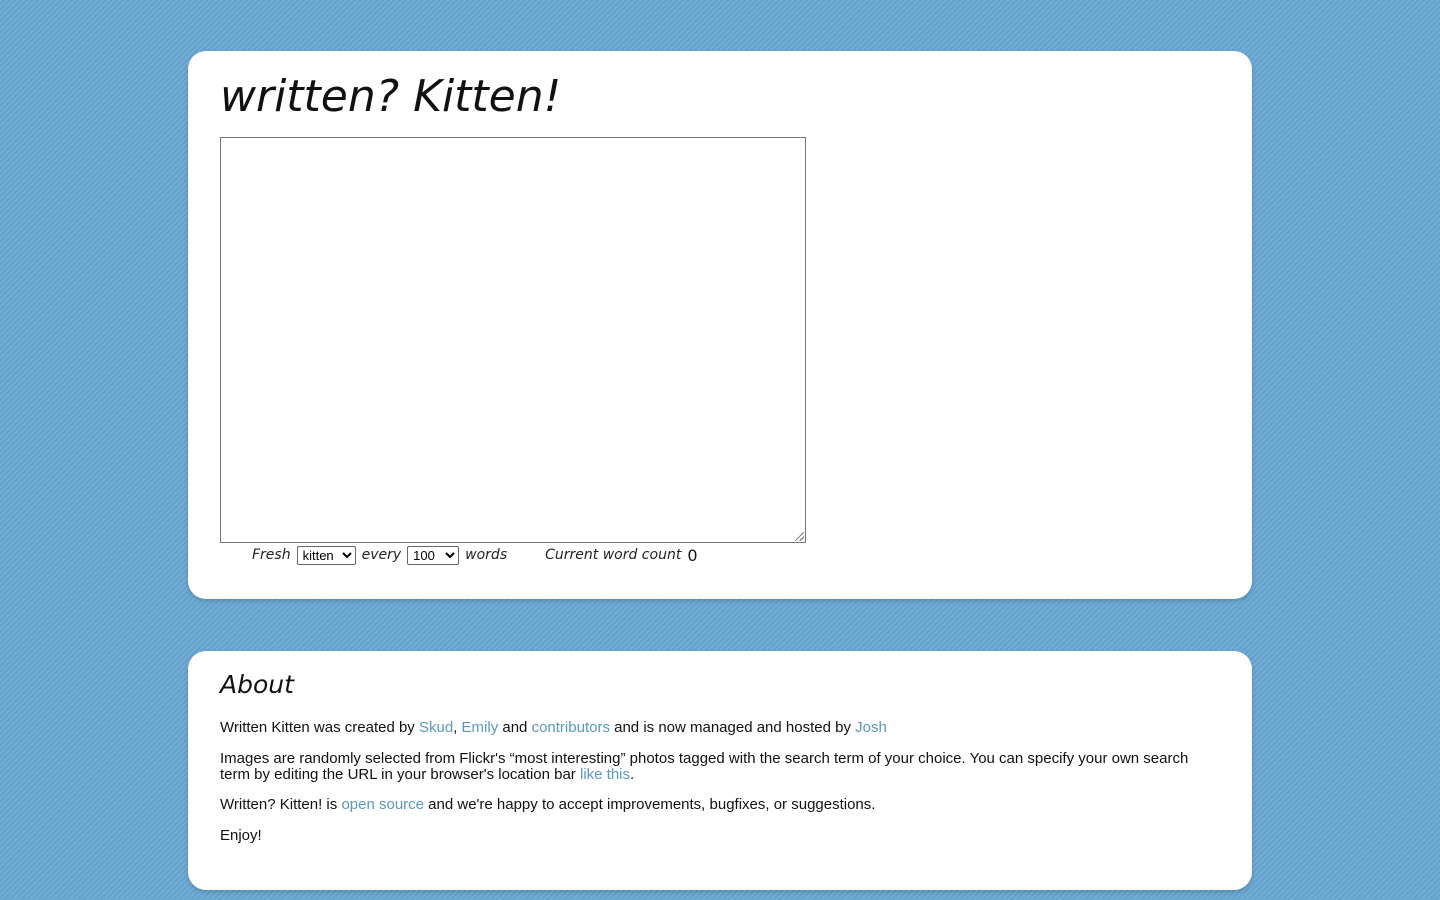 This screenshot has height=900, width=1440. What do you see at coordinates (632, 774) in the screenshot?
I see `images-end: .` at bounding box center [632, 774].